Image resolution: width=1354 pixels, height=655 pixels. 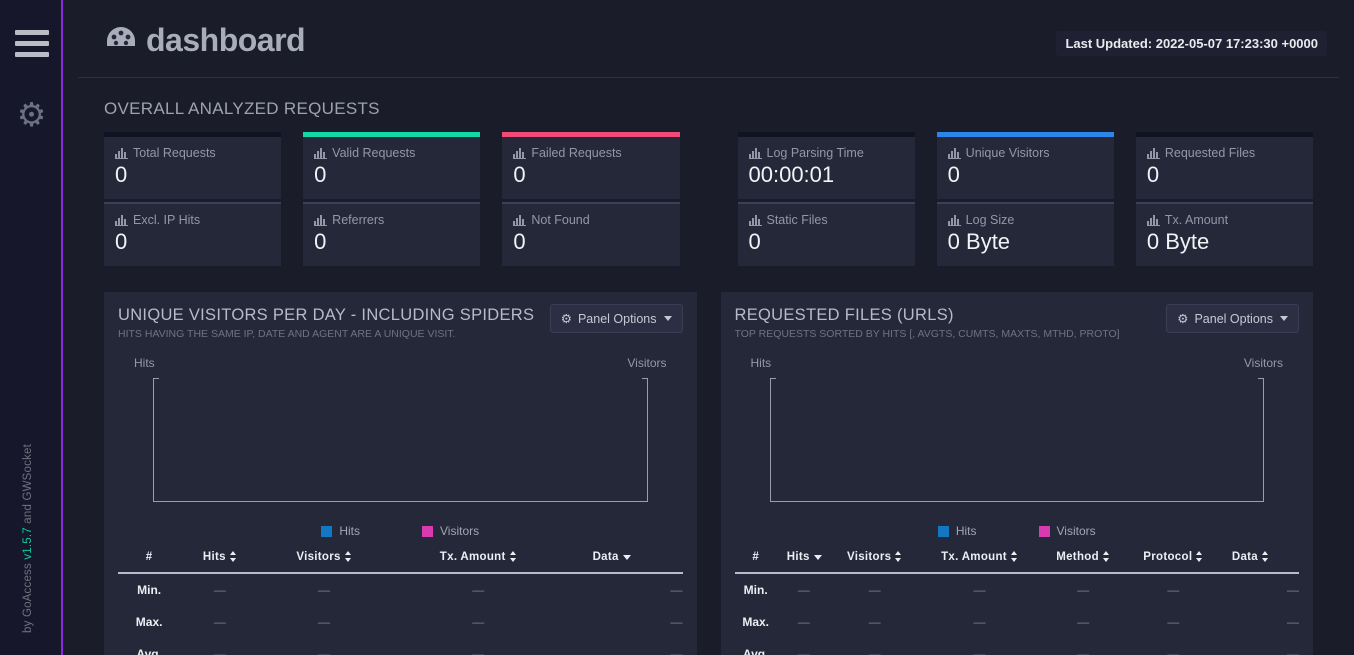 What do you see at coordinates (472, 557) in the screenshot?
I see `table-header-label: Tx. Amount` at bounding box center [472, 557].